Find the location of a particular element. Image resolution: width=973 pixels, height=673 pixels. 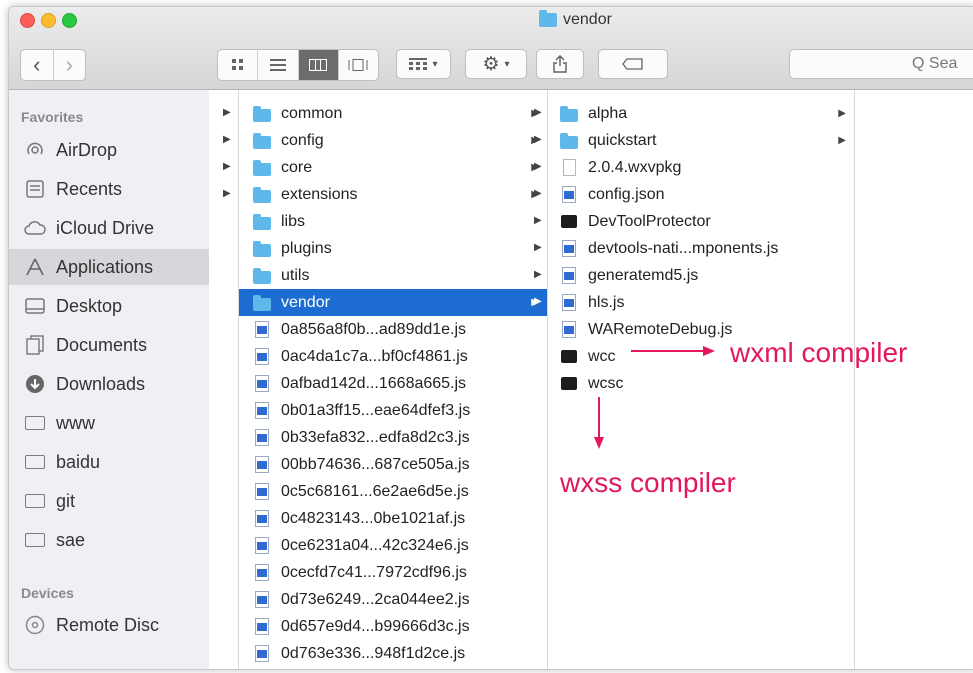

file-row: 0c5c68161...6e2ae6d5e.js is located at coordinates (393, 491).